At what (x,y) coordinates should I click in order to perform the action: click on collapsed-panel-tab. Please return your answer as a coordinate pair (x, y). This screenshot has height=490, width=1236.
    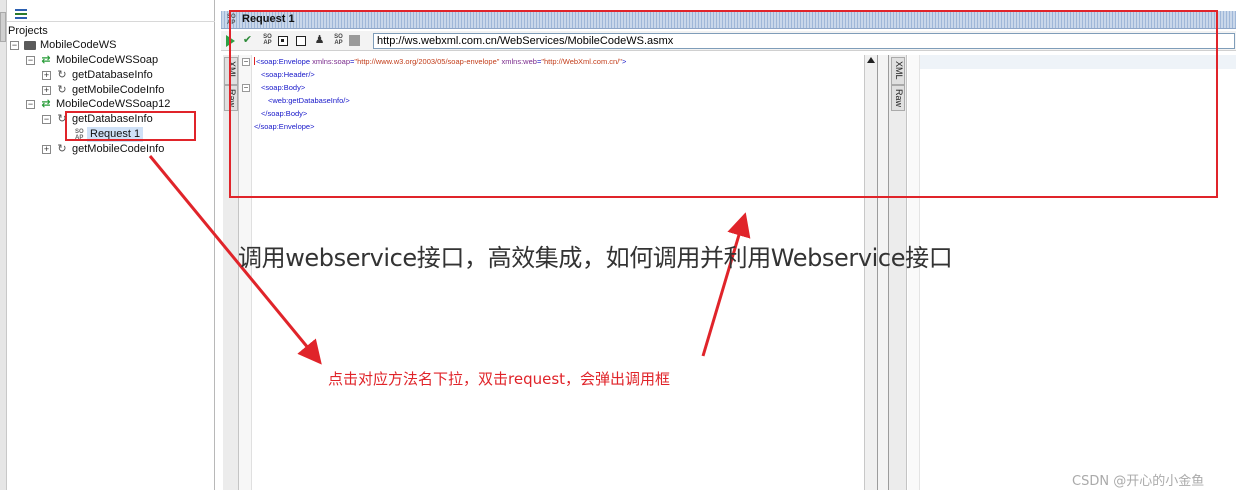
    Looking at the image, I should click on (3, 27).